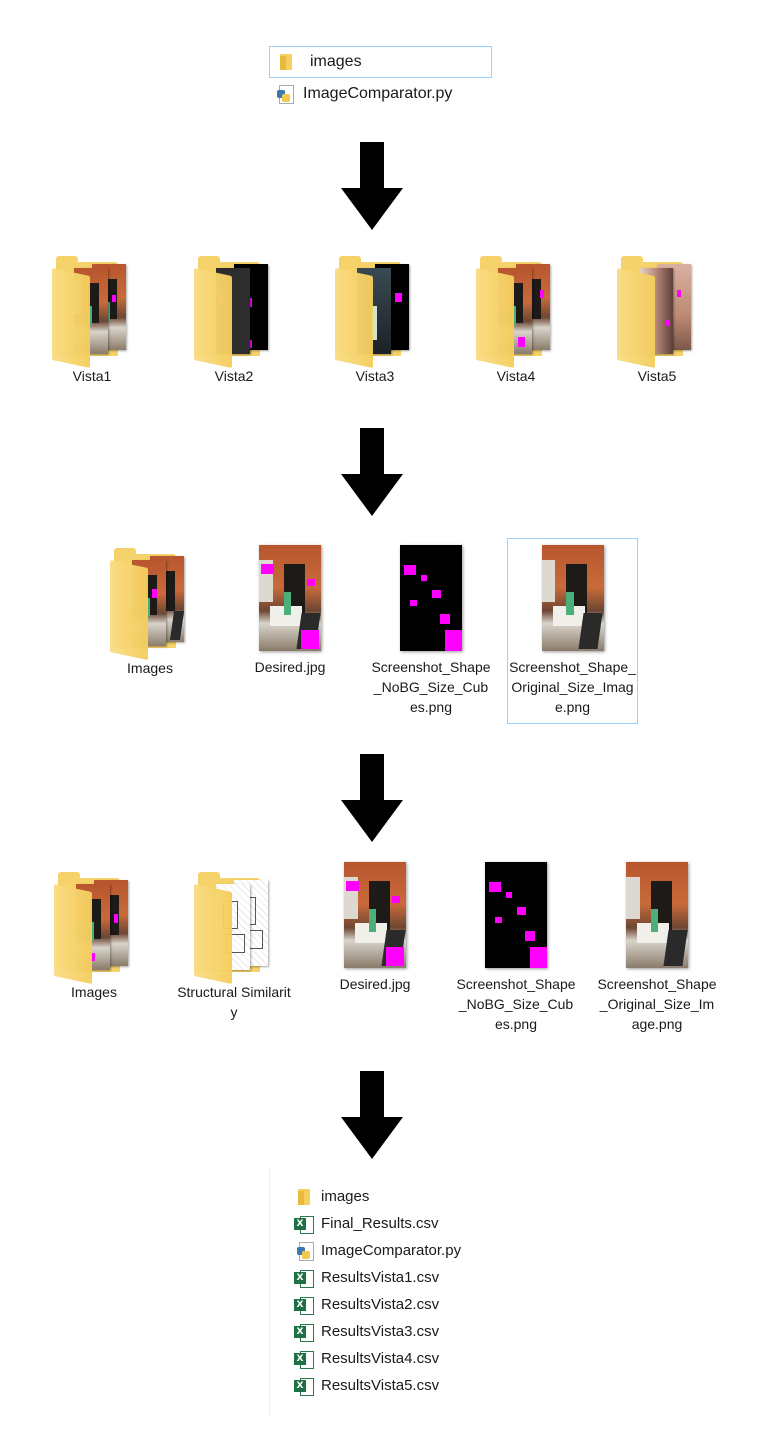 This screenshot has width=764, height=1436. Describe the element at coordinates (234, 376) in the screenshot. I see `folder-label: Vista2` at that location.